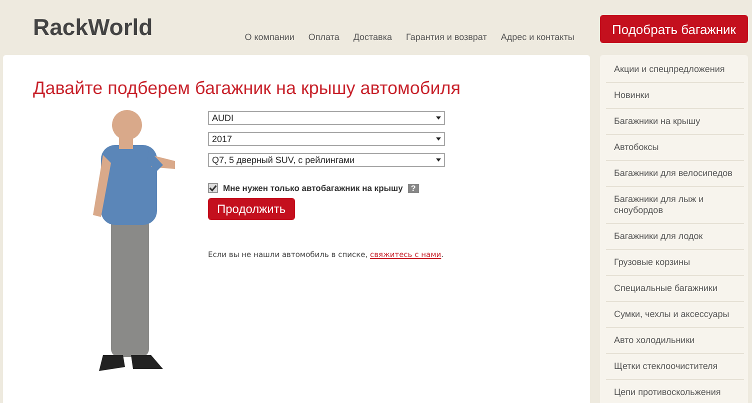 The height and width of the screenshot is (403, 752). What do you see at coordinates (446, 37) in the screenshot?
I see `nav-link: Гарантия и возврат` at bounding box center [446, 37].